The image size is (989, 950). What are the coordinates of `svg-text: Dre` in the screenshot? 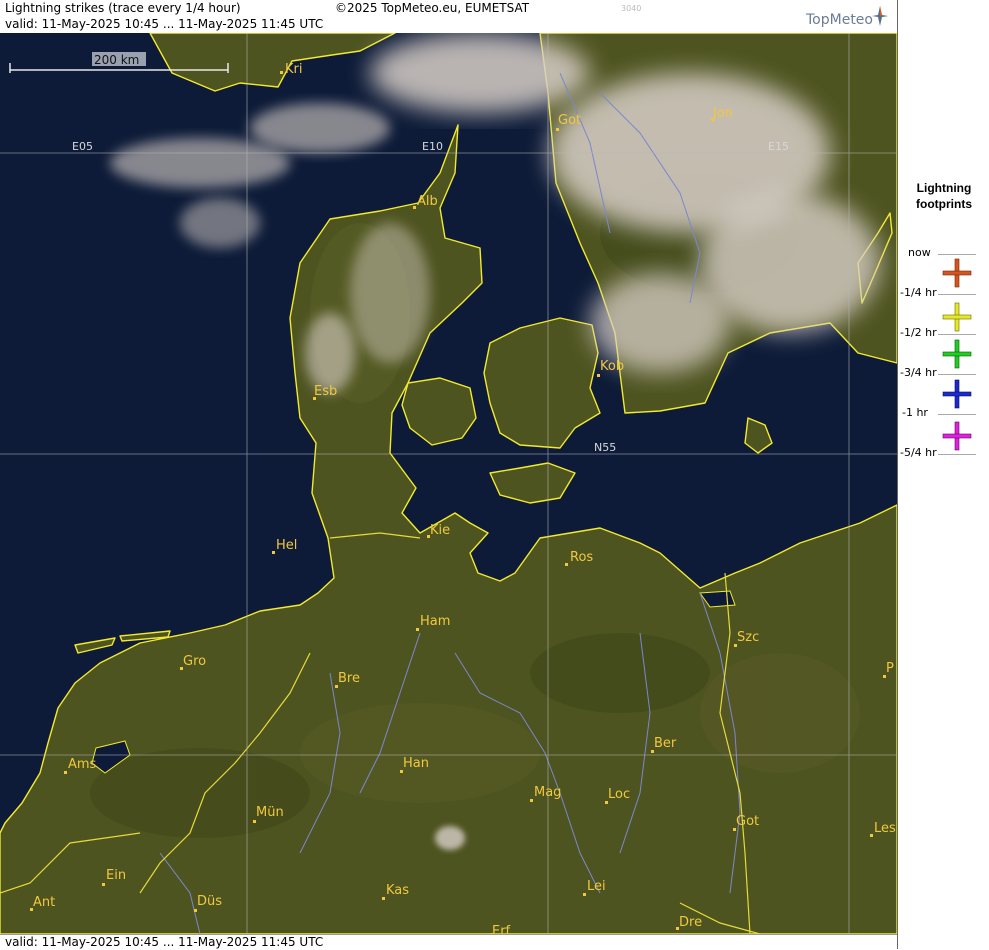 It's located at (690, 922).